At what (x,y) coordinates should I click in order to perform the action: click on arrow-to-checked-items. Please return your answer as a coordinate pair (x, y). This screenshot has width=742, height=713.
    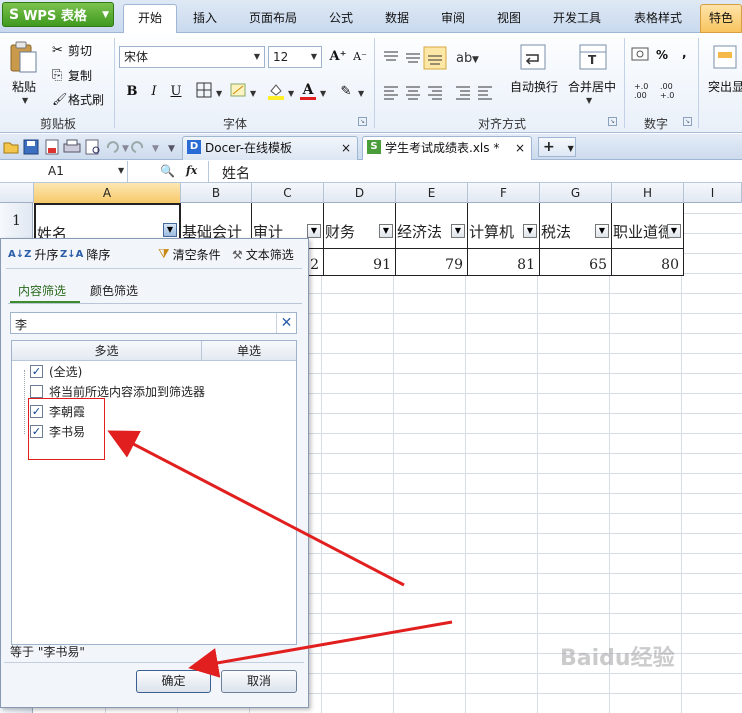
    Looking at the image, I should click on (256, 508).